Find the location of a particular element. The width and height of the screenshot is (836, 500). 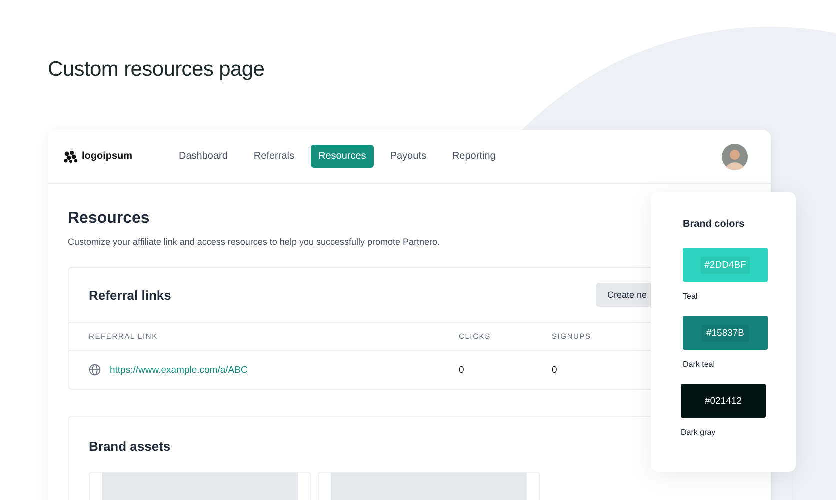

color-name: Dark teal is located at coordinates (699, 364).